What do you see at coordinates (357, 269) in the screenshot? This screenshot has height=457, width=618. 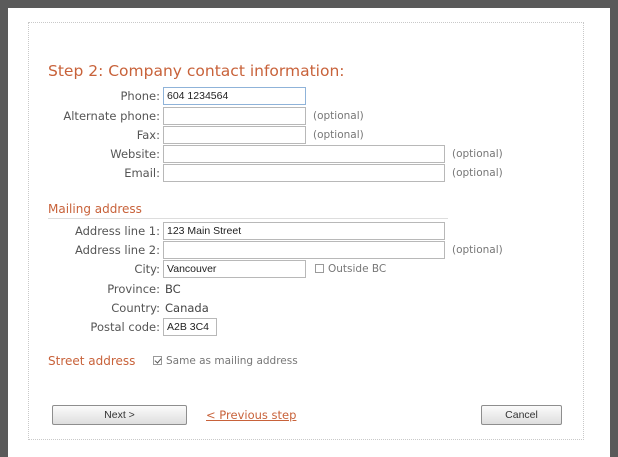 I see `outside-bc-label: Outside BC` at bounding box center [357, 269].